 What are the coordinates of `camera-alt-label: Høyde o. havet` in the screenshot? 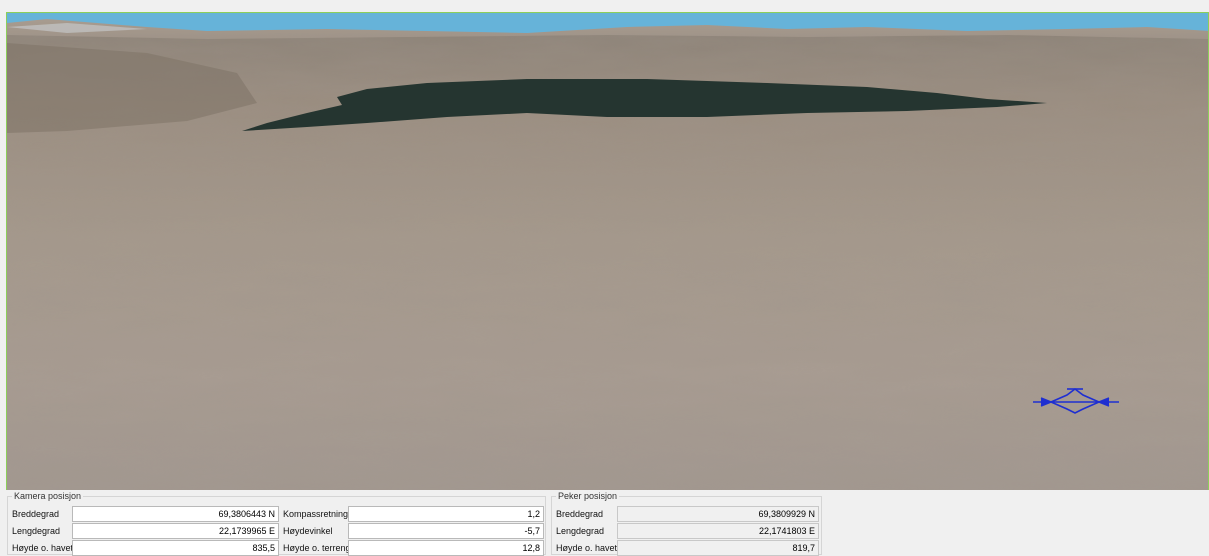 It's located at (43, 548).